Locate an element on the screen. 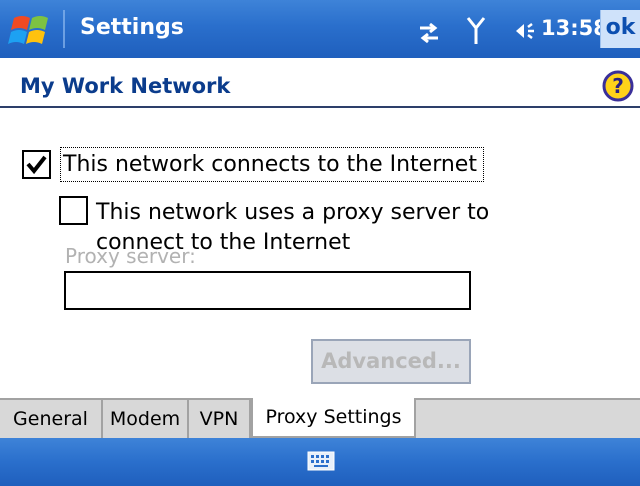  internet-checkbox is located at coordinates (36, 164).